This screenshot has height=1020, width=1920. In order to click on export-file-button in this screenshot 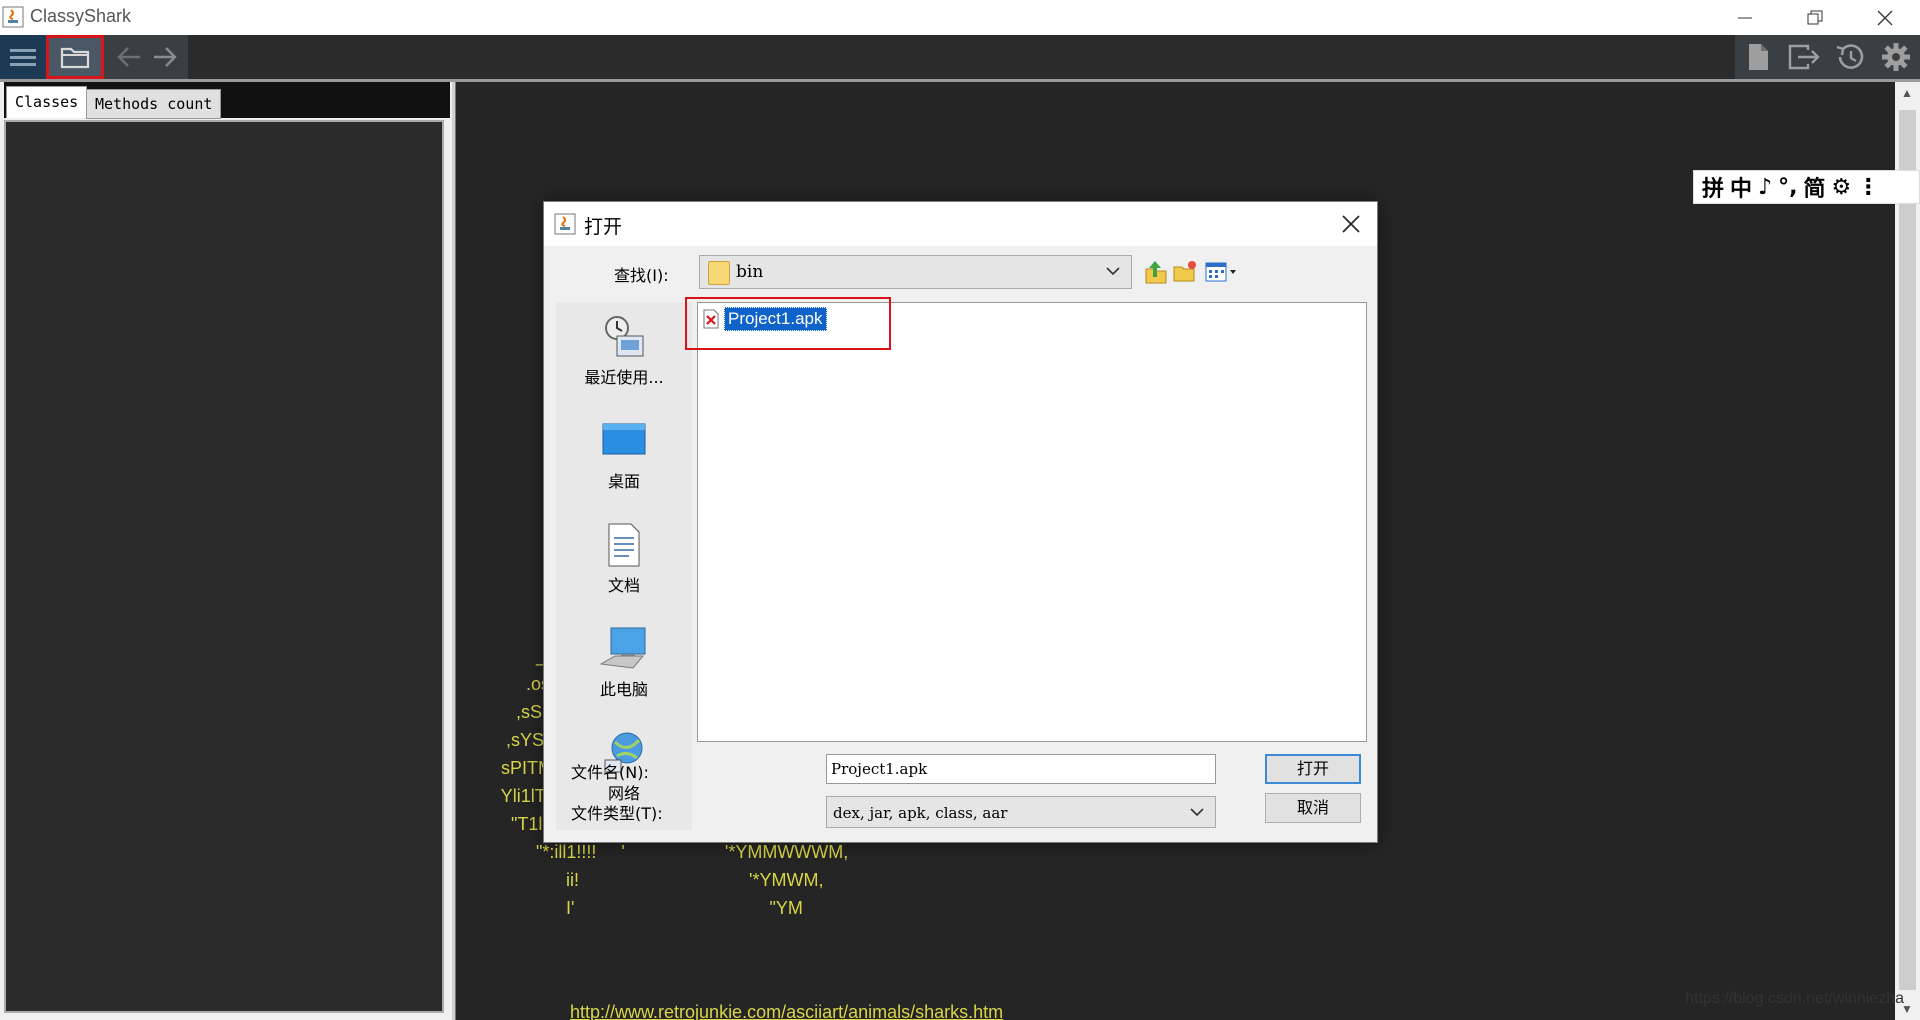, I will do `click(1758, 57)`.